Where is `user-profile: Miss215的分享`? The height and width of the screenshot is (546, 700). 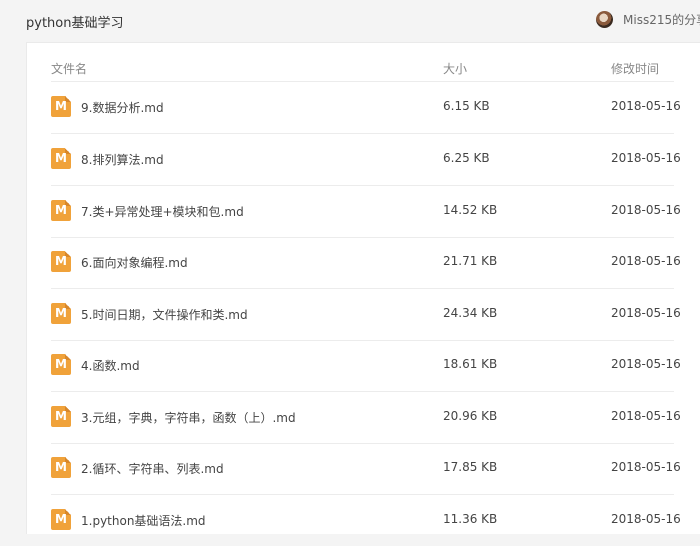 user-profile: Miss215的分享 is located at coordinates (648, 19).